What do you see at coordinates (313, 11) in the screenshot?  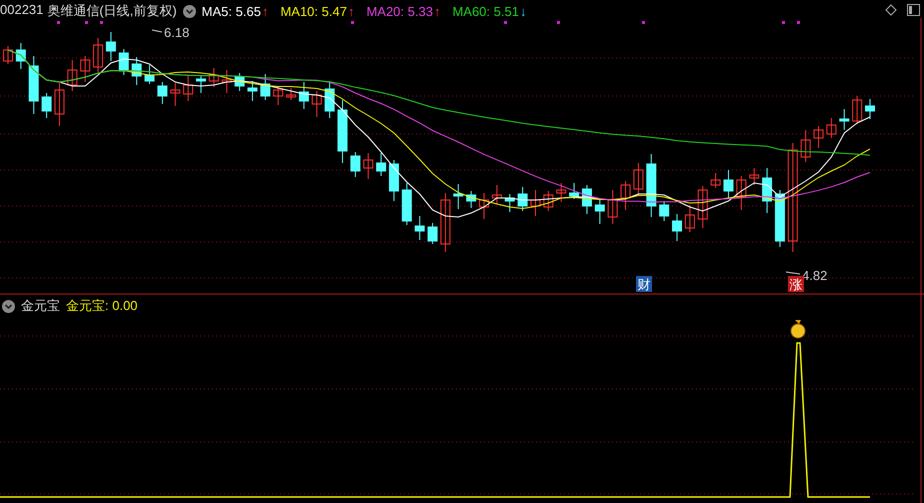 I see `moving-average-label: MA10: 5.47` at bounding box center [313, 11].